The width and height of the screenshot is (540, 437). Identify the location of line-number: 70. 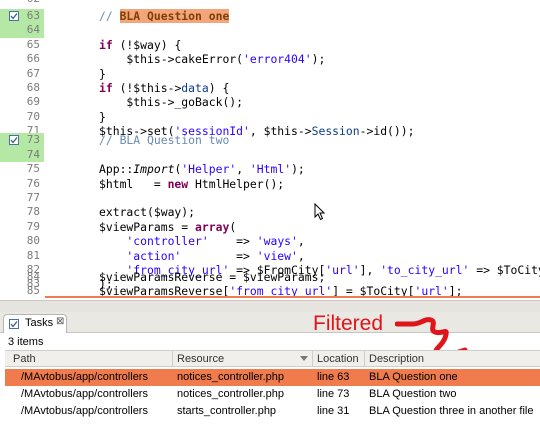
(33, 116).